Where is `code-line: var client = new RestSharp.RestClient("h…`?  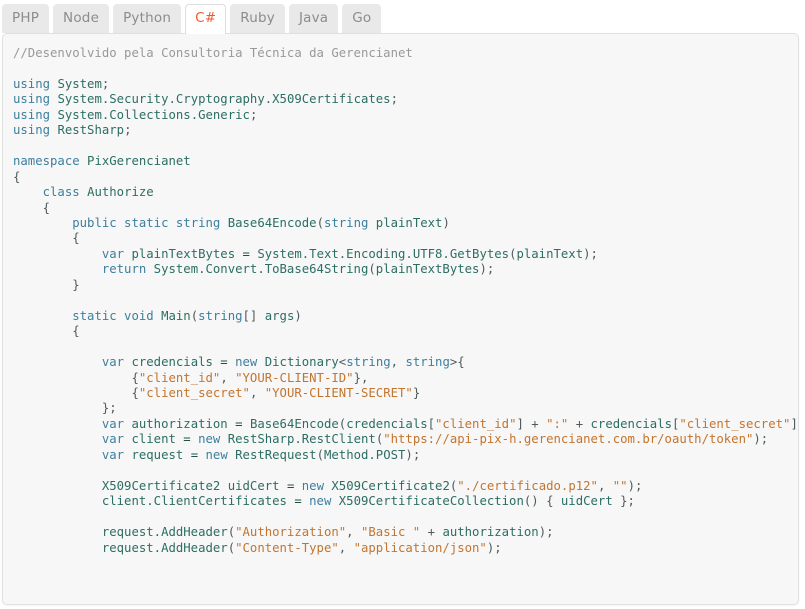
code-line: var client = new RestSharp.RestClient("h… is located at coordinates (390, 439).